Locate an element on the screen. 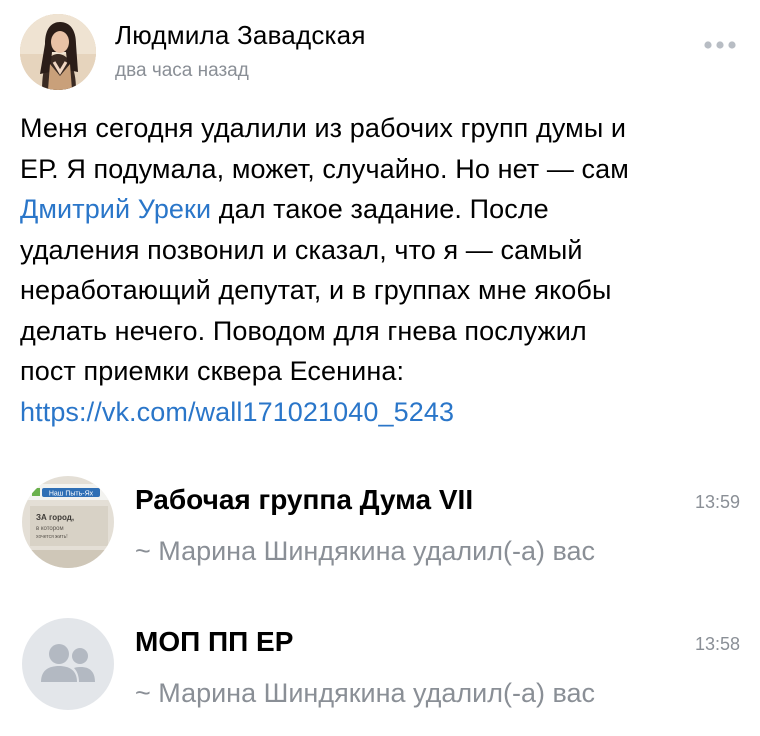 This screenshot has width=760, height=736. author-name: Людмила Завадская is located at coordinates (240, 35).